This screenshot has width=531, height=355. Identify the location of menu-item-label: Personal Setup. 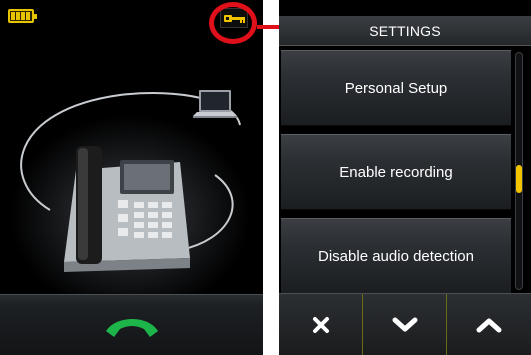
(396, 88).